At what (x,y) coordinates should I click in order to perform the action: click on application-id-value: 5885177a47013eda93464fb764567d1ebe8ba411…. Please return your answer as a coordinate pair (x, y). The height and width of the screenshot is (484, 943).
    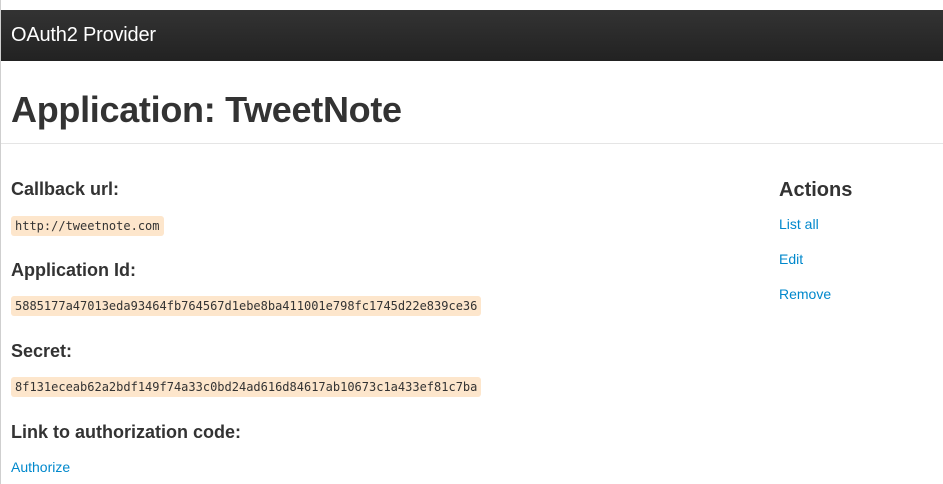
    Looking at the image, I should click on (246, 306).